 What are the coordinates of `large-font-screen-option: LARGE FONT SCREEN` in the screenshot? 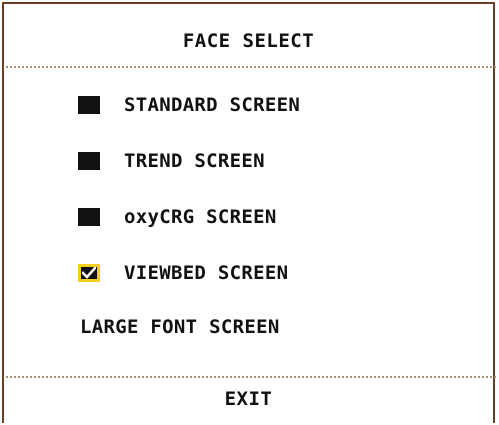 It's located at (180, 327).